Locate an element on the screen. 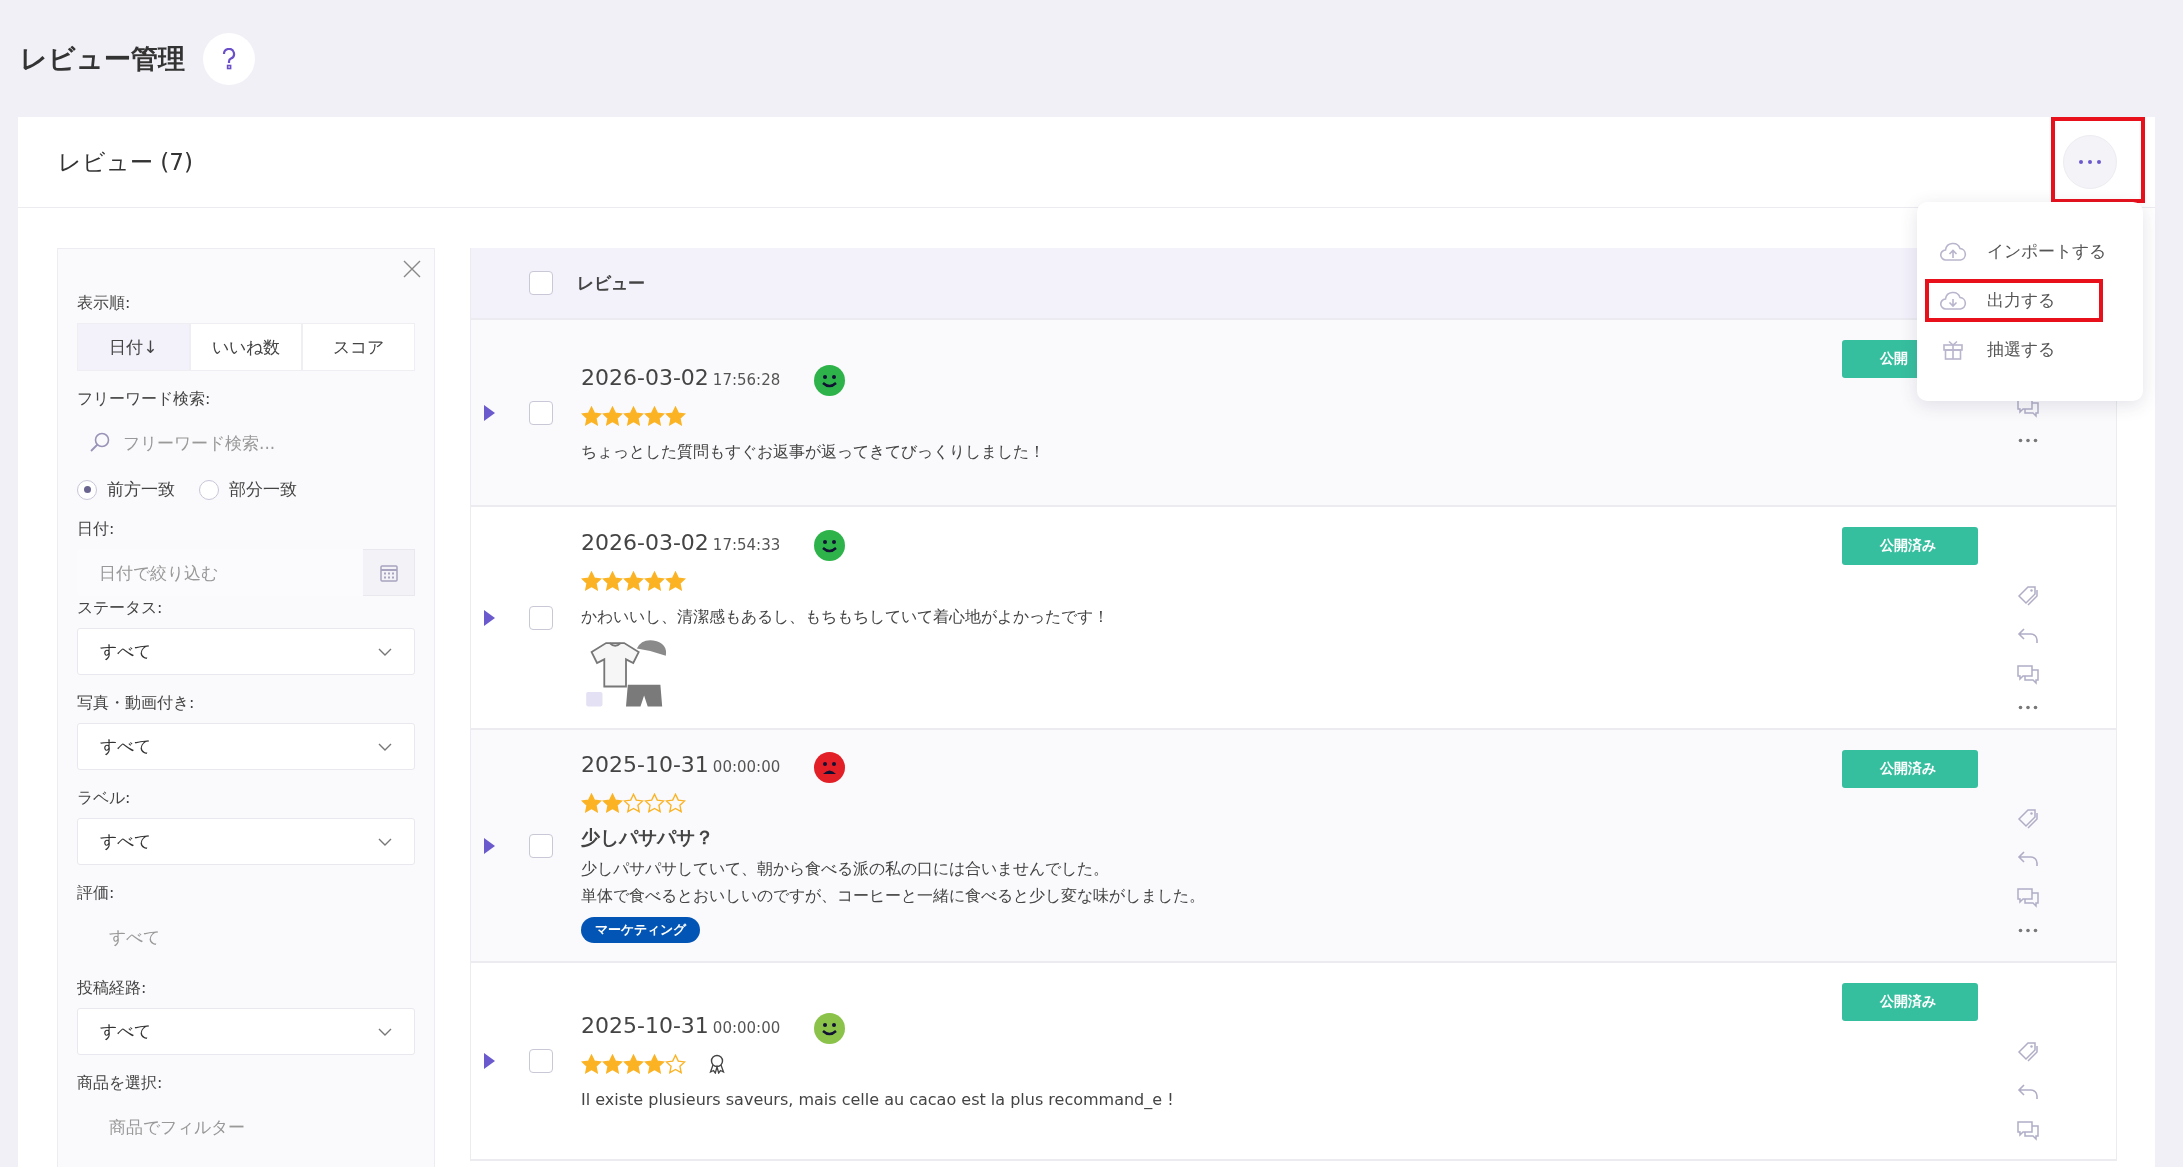  input-field: 商品でフィルター is located at coordinates (246, 1126).